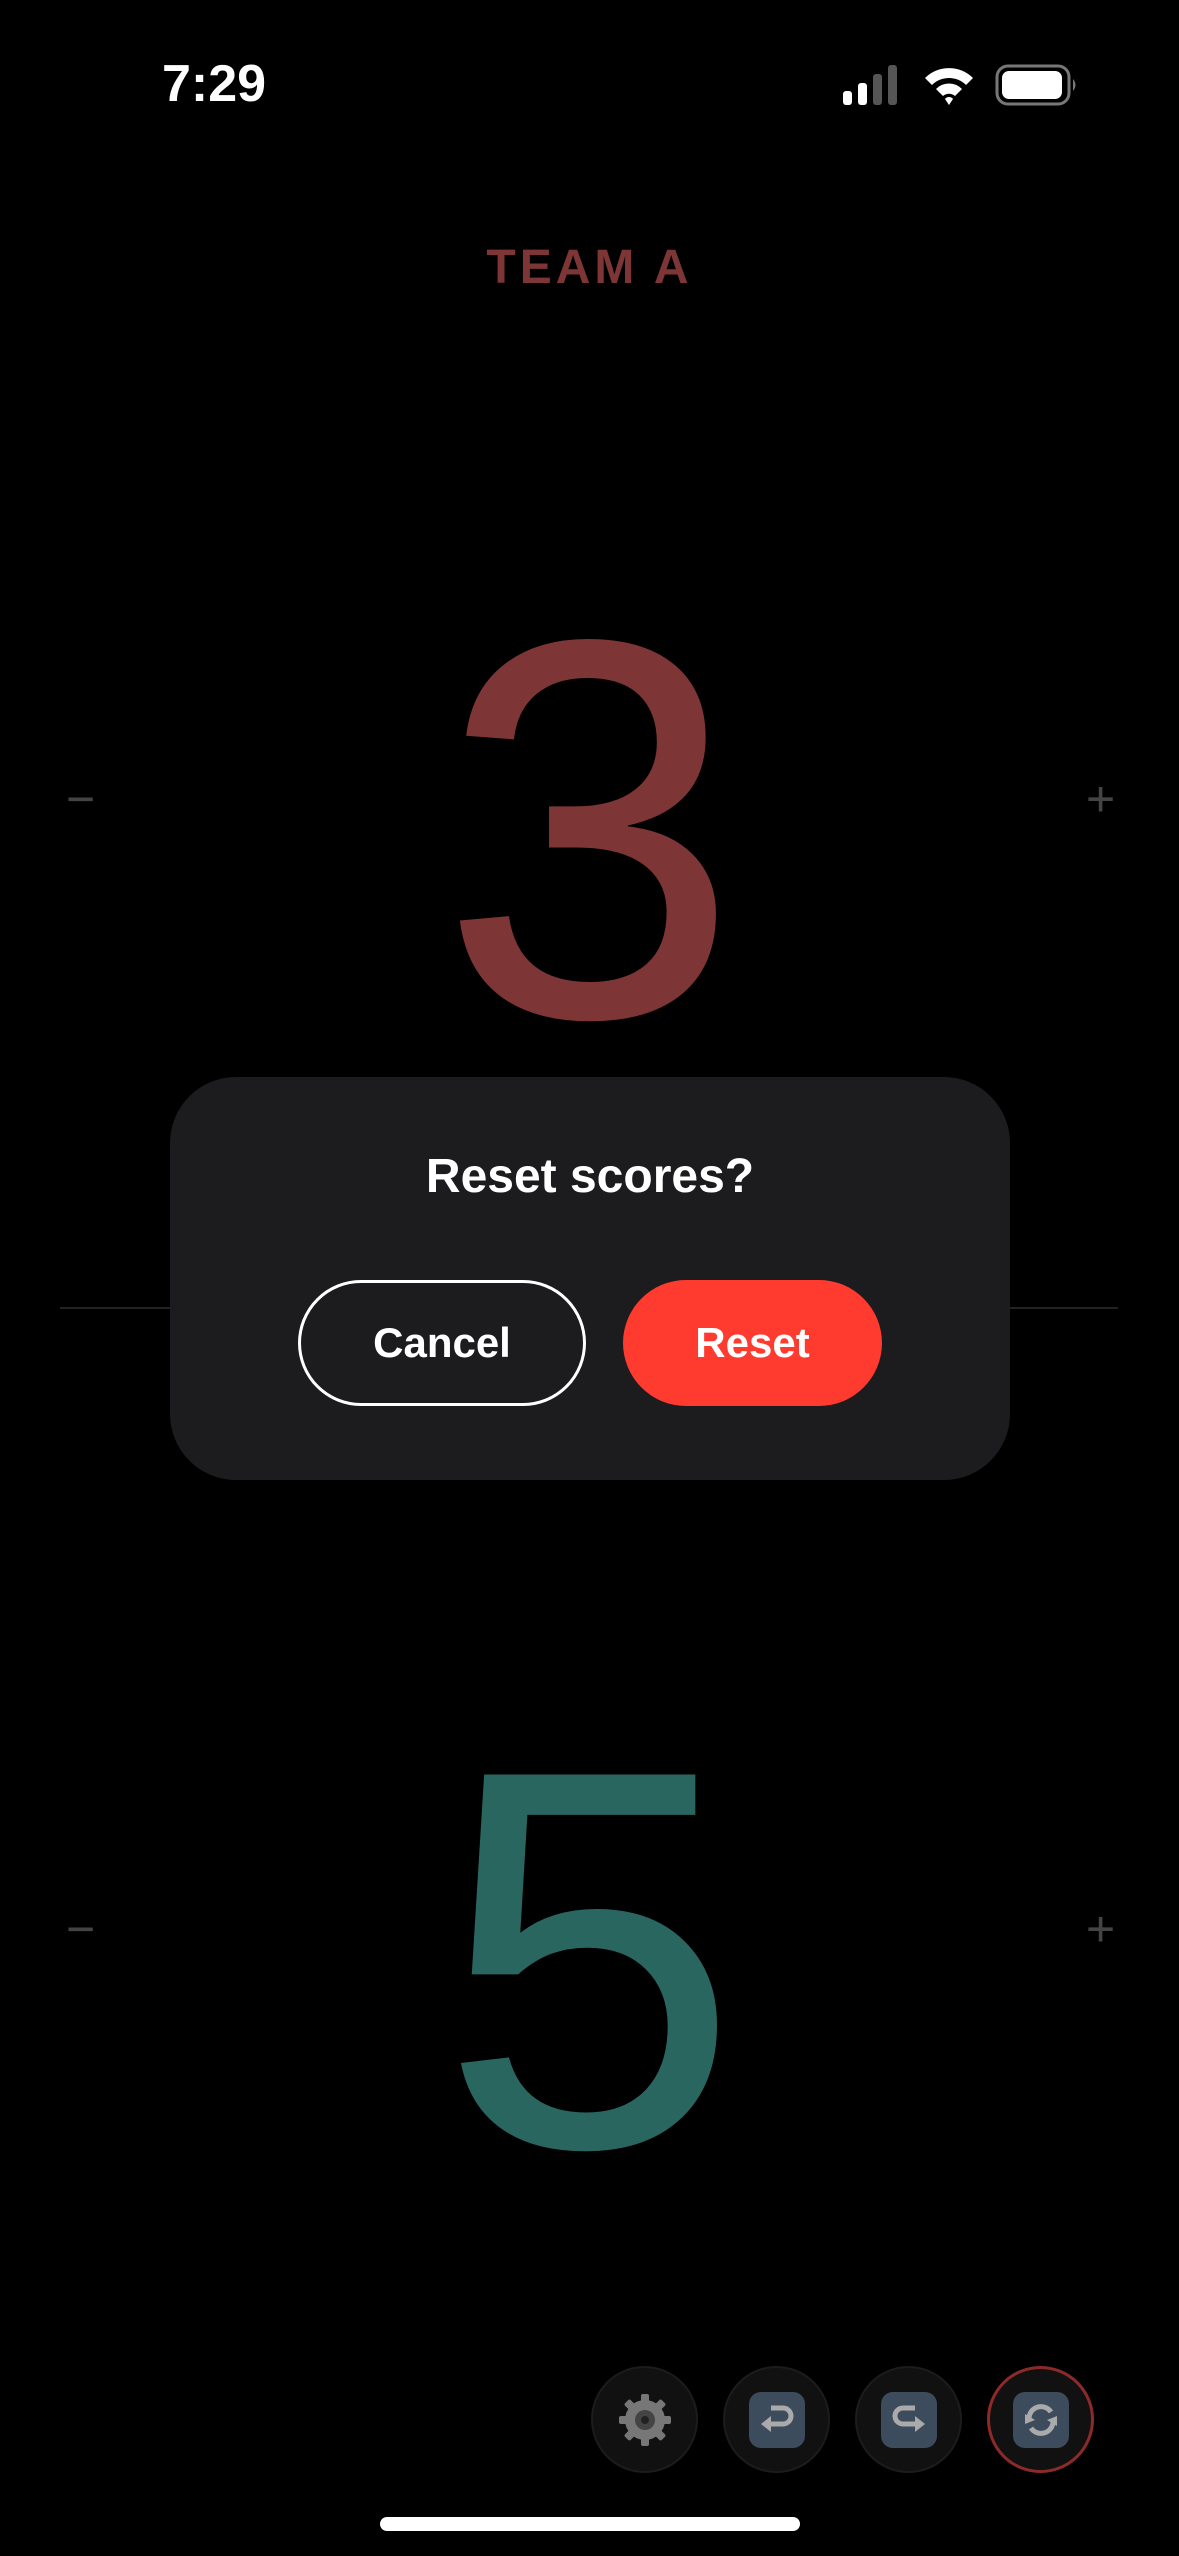  I want to click on cellular-signal-icon, so click(870, 85).